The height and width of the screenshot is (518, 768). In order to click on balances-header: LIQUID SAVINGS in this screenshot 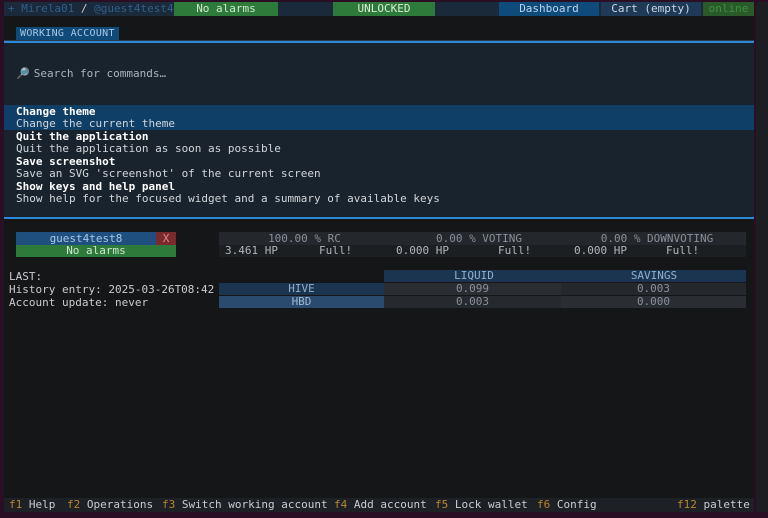, I will do `click(565, 276)`.